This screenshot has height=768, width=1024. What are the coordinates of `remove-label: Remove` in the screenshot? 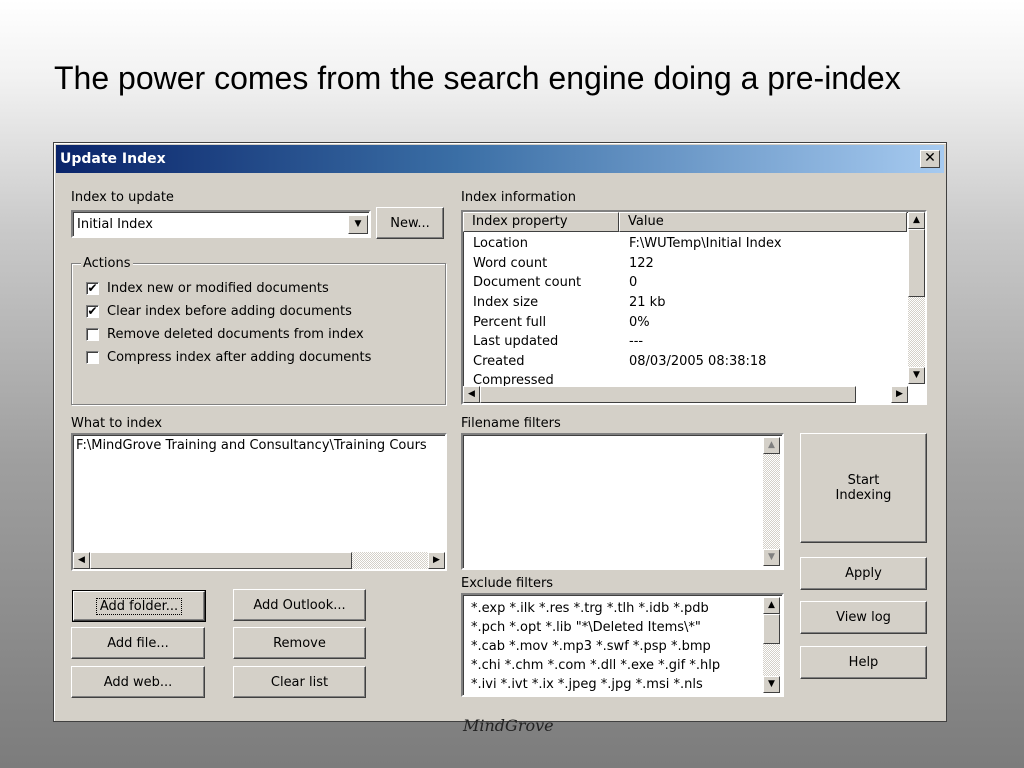 It's located at (299, 643).